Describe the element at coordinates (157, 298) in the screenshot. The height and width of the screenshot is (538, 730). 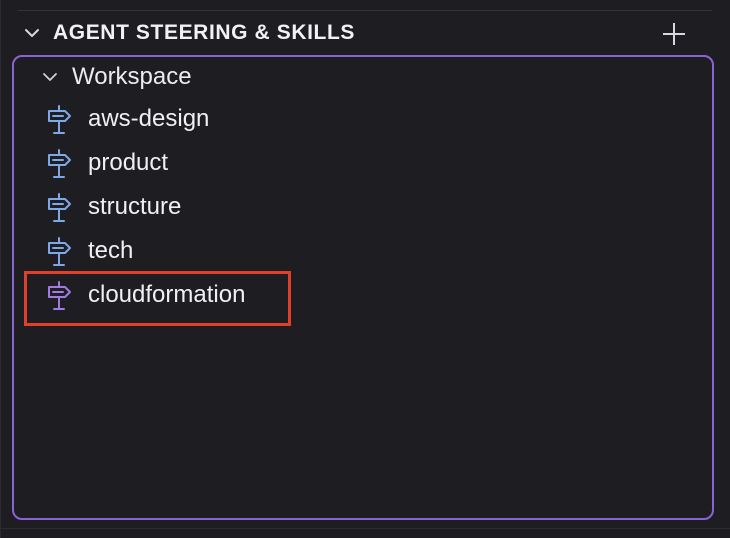
I see `highlight-box` at that location.